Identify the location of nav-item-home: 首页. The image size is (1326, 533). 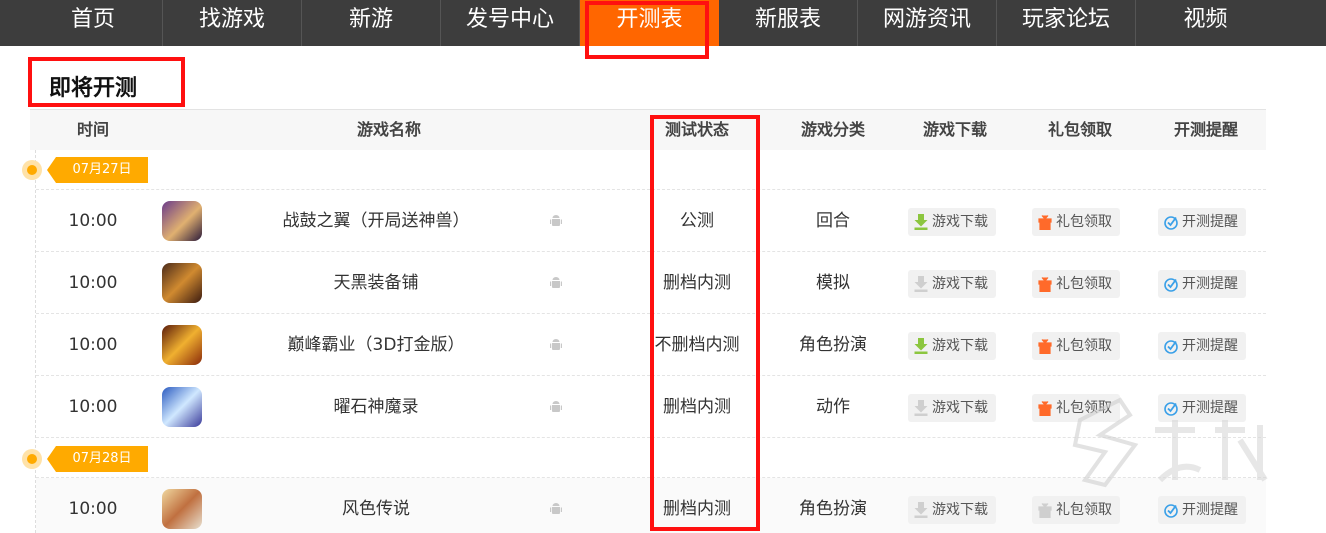
(93, 23).